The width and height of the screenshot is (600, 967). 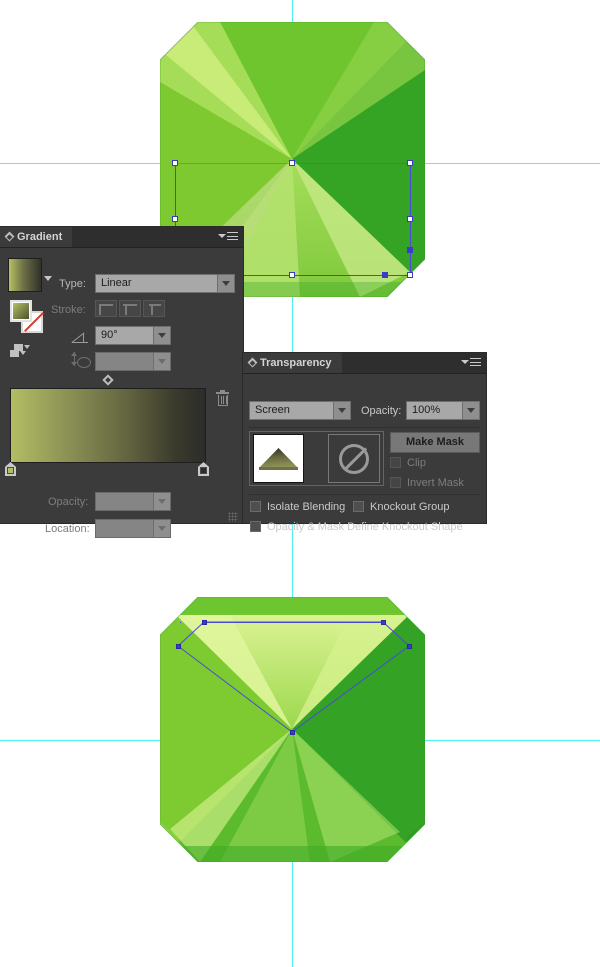 I want to click on blend-mode-select: Screen, so click(x=300, y=410).